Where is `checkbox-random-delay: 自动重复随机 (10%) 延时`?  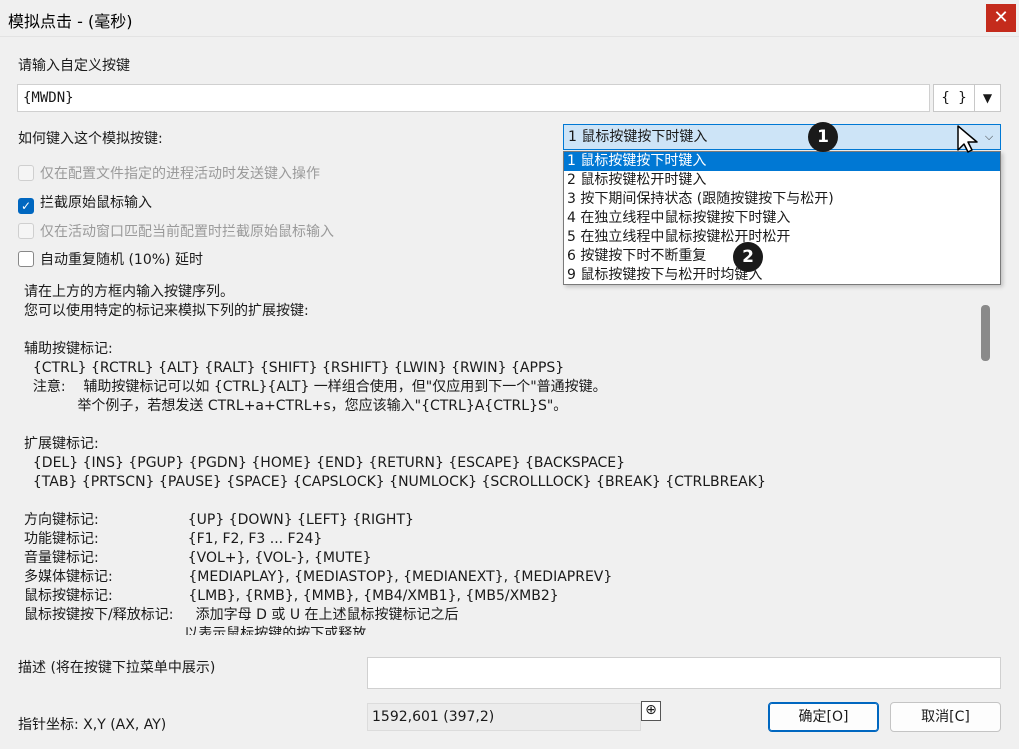
checkbox-random-delay: 自动重复随机 (10%) 延时 is located at coordinates (110, 260).